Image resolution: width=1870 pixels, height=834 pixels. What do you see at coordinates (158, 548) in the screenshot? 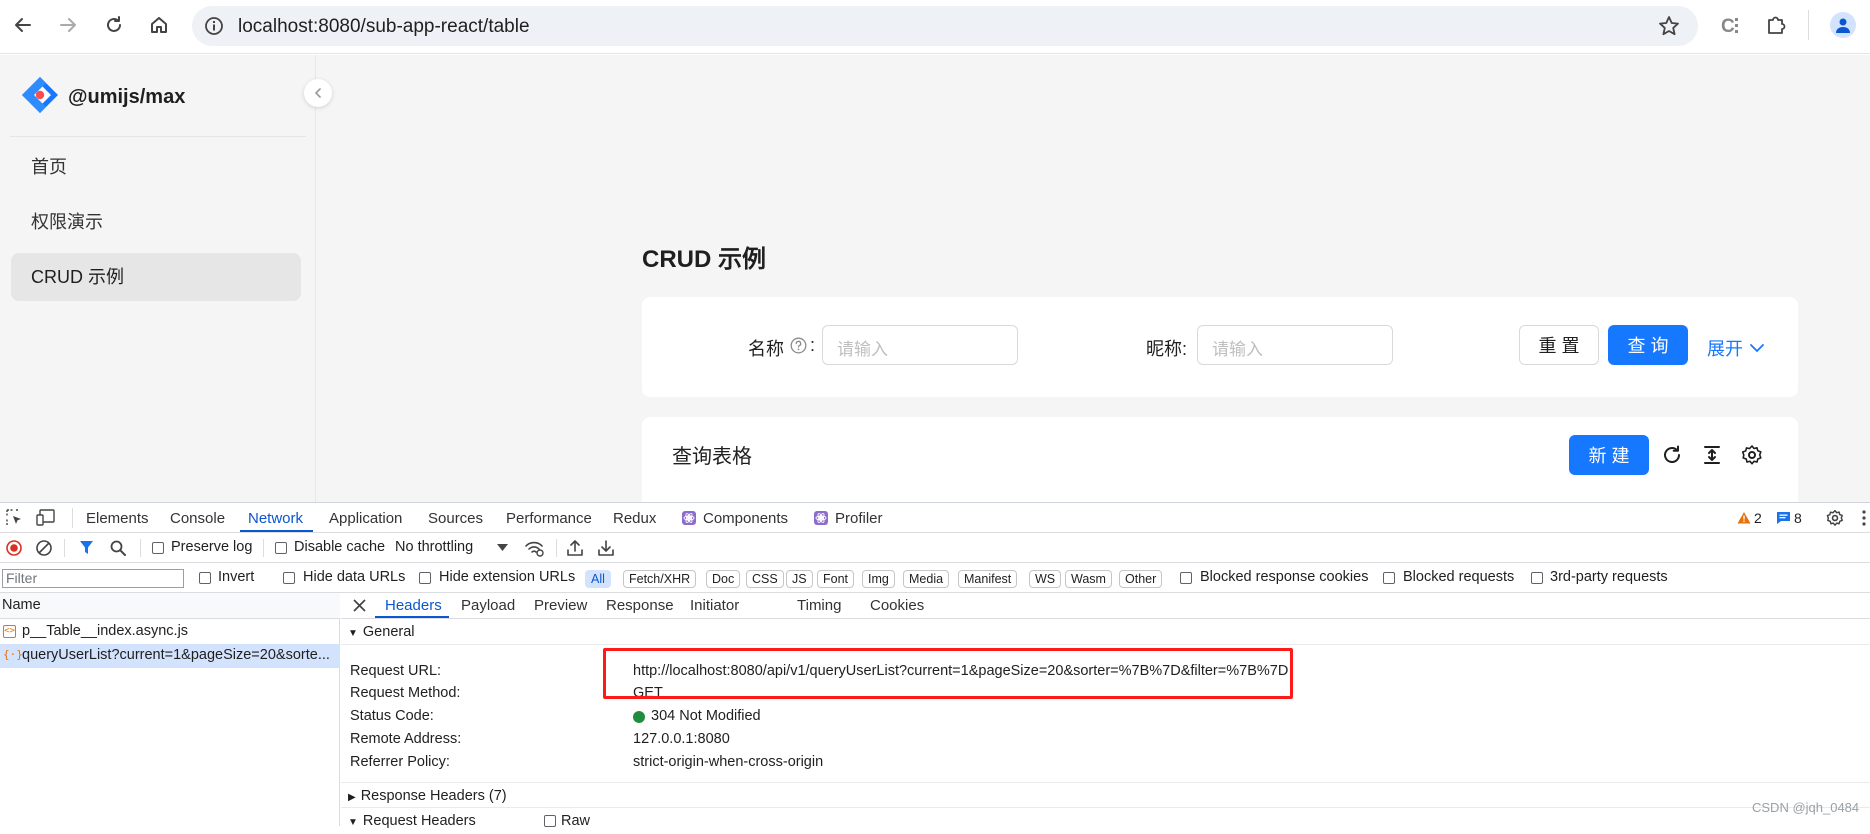
I see `preserve-log-checkbox` at bounding box center [158, 548].